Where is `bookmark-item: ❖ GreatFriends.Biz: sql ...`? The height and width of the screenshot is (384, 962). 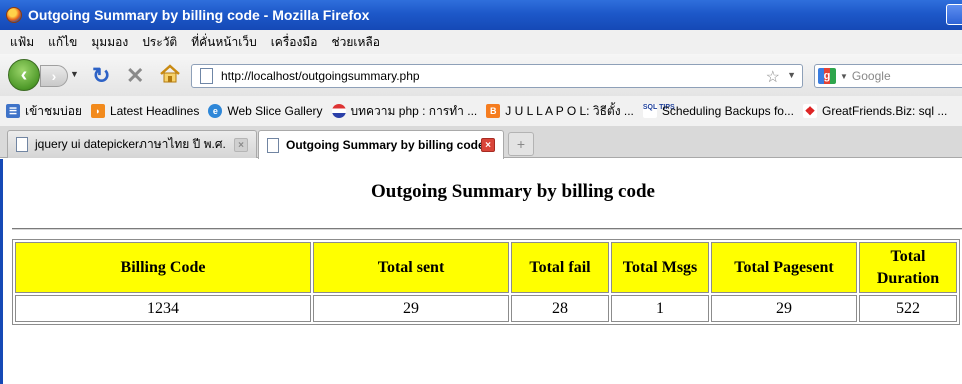 bookmark-item: ❖ GreatFriends.Biz: sql ... is located at coordinates (875, 111).